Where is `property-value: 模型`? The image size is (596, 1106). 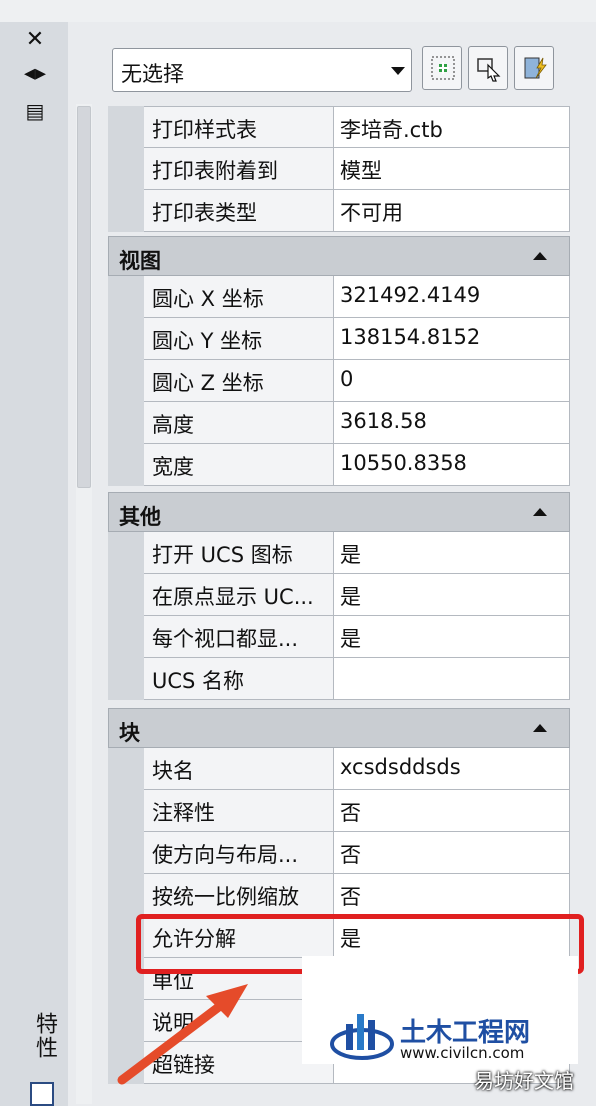 property-value: 模型 is located at coordinates (452, 169).